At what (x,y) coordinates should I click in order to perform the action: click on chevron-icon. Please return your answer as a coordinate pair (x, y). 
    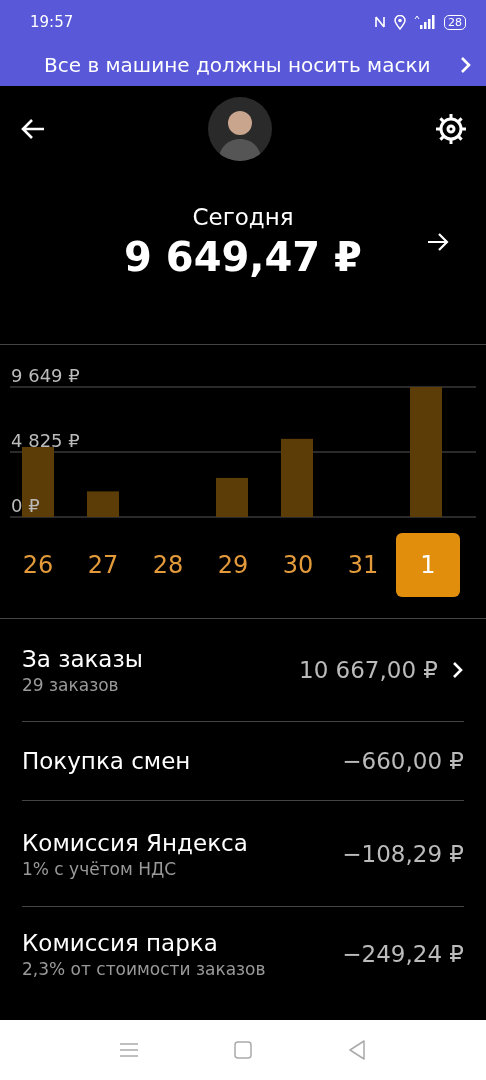
    Looking at the image, I should click on (458, 670).